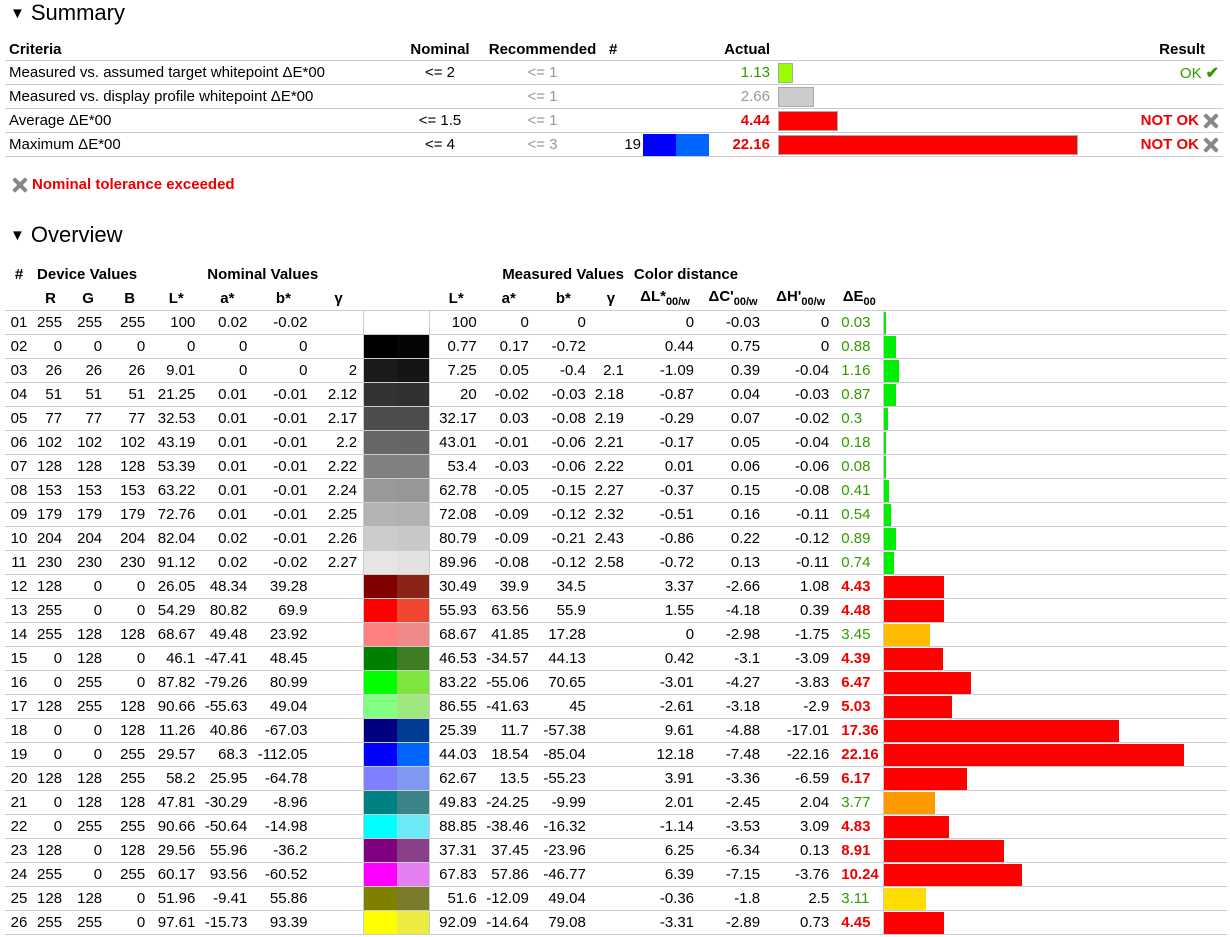 The width and height of the screenshot is (1230, 937). Describe the element at coordinates (19, 898) in the screenshot. I see `row-number: 25` at that location.